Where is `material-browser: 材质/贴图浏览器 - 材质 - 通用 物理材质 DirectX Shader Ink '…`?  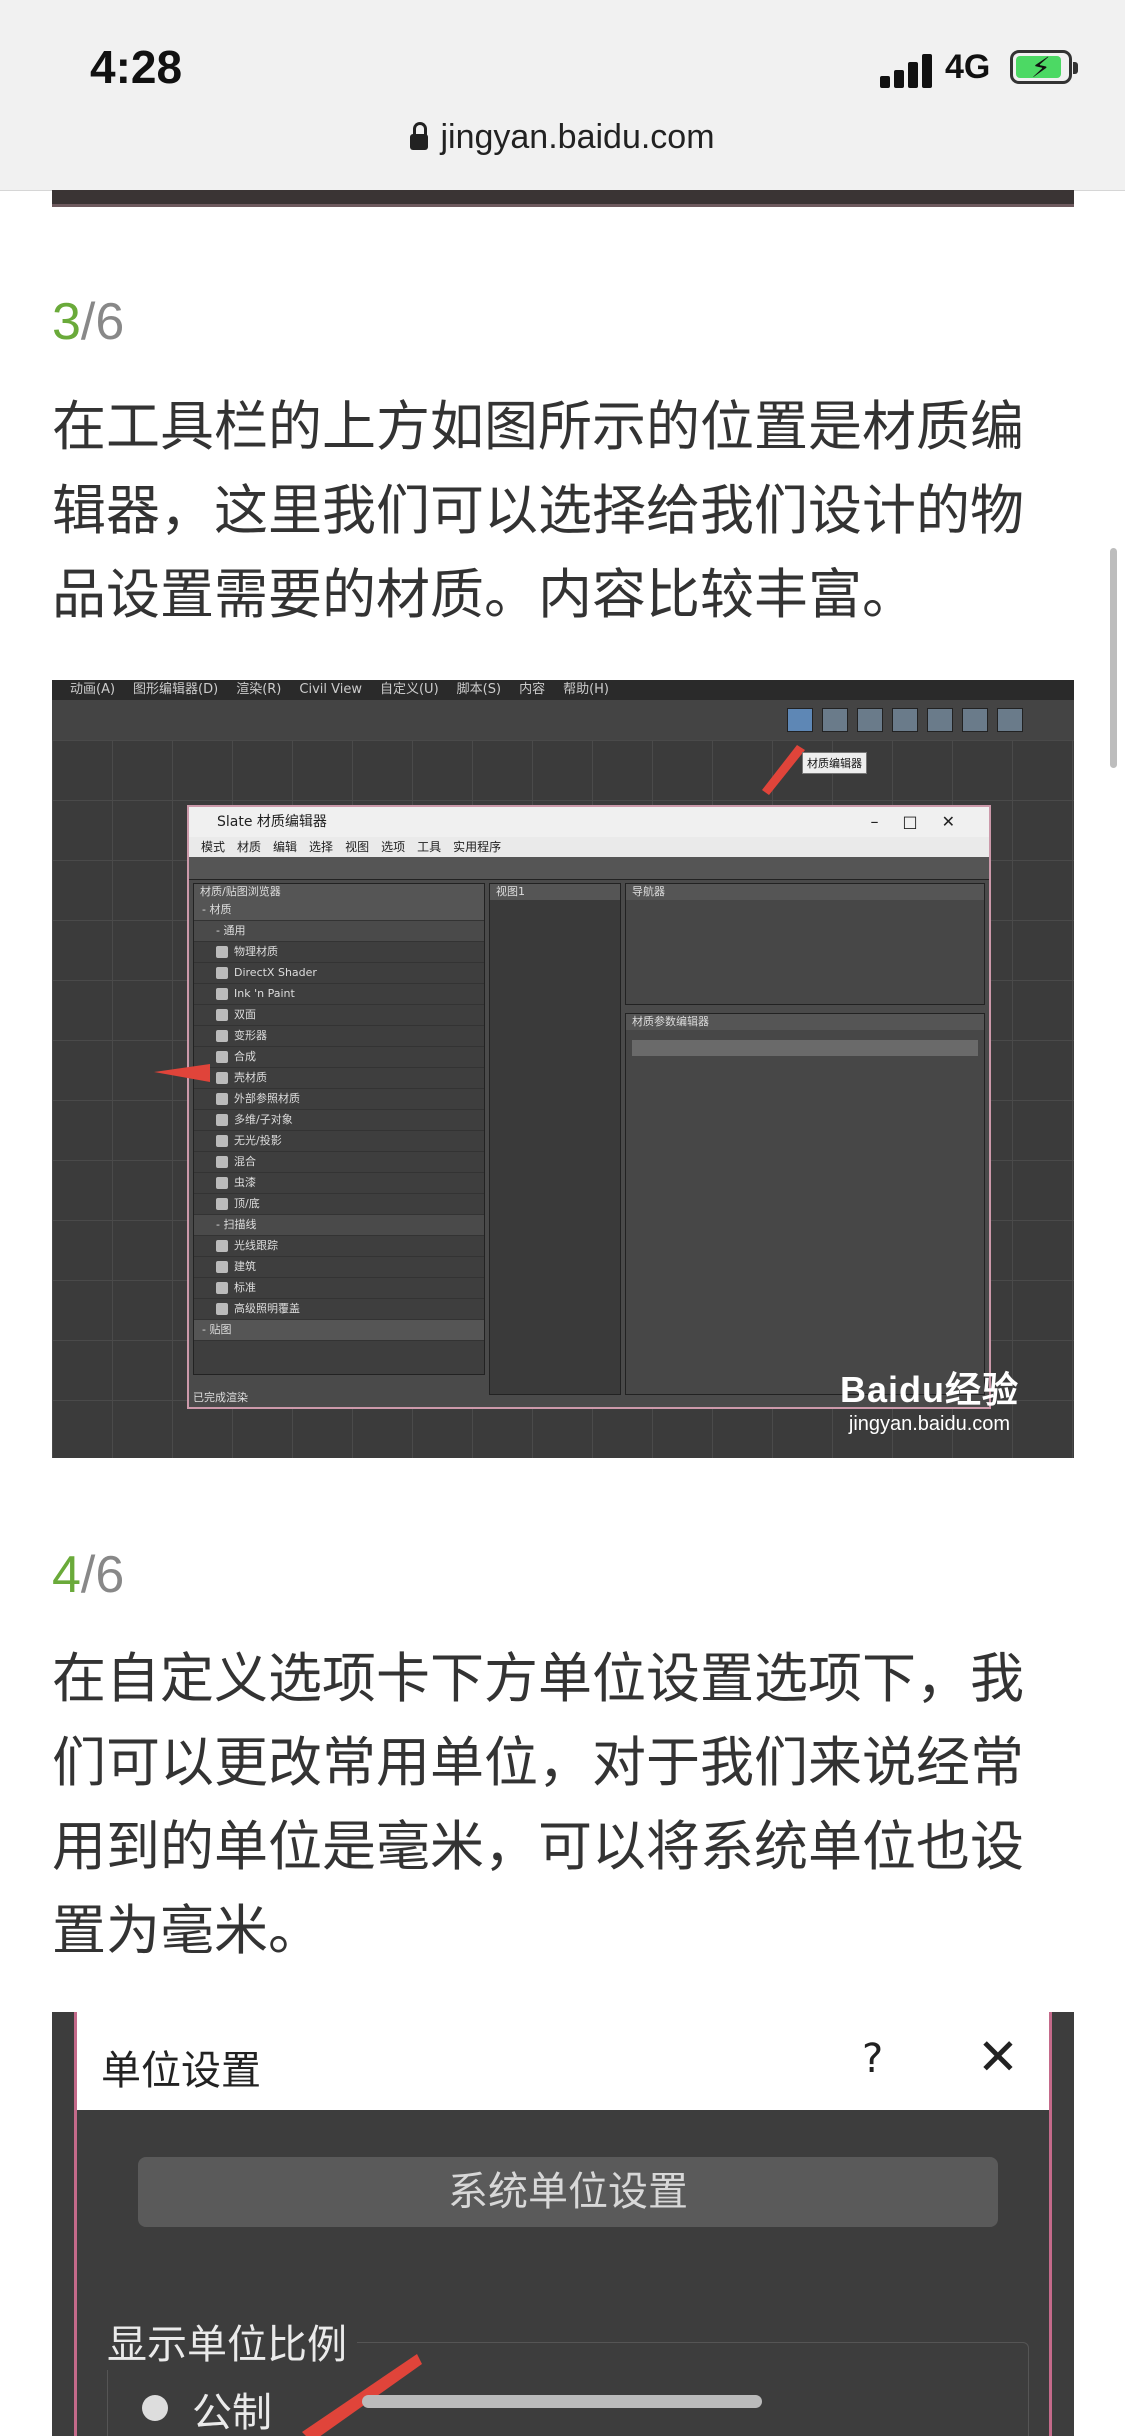
material-browser: 材质/贴图浏览器 - 材质 - 通用 物理材质 DirectX Shader Ink '… is located at coordinates (339, 1129).